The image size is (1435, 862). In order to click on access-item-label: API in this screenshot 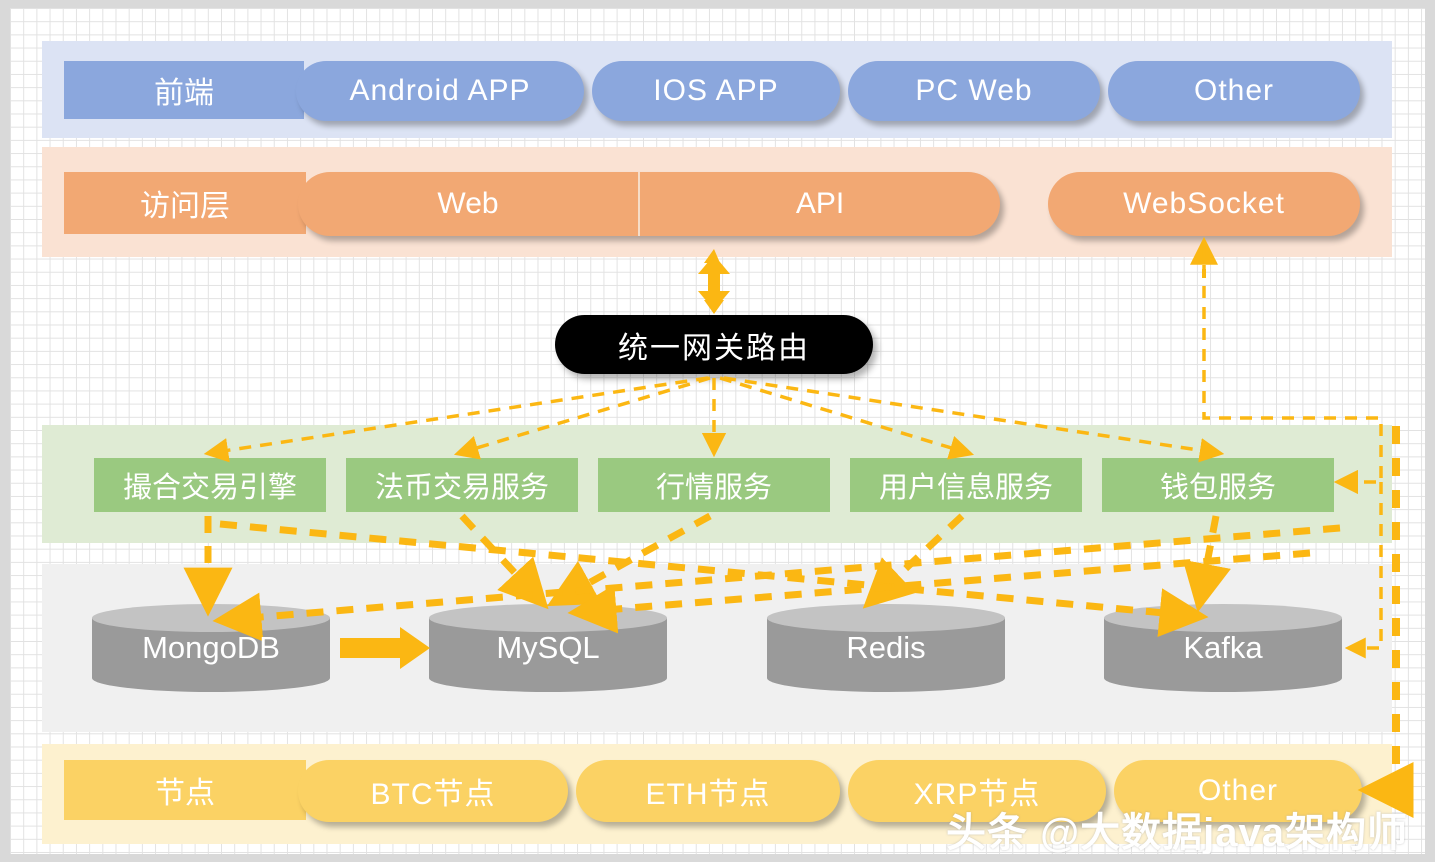, I will do `click(820, 203)`.